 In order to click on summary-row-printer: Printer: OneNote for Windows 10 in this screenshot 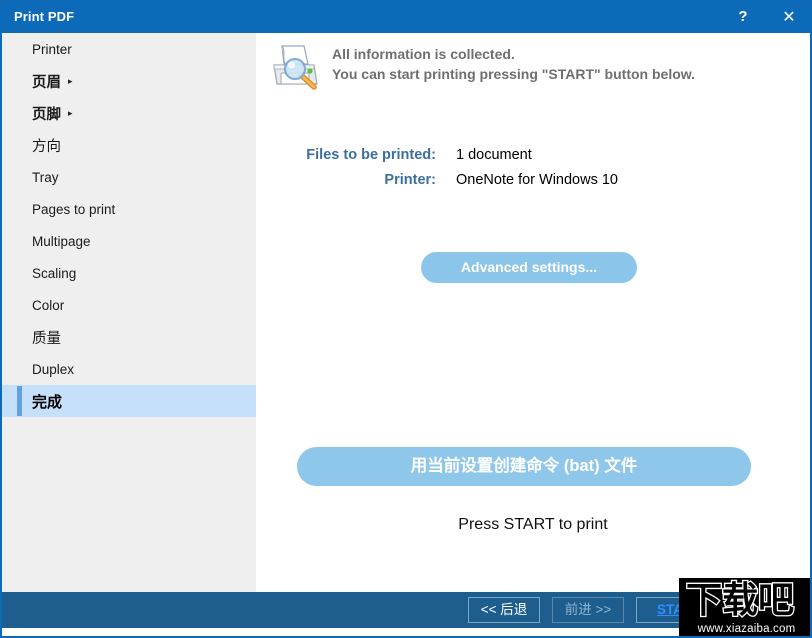, I will do `click(533, 180)`.